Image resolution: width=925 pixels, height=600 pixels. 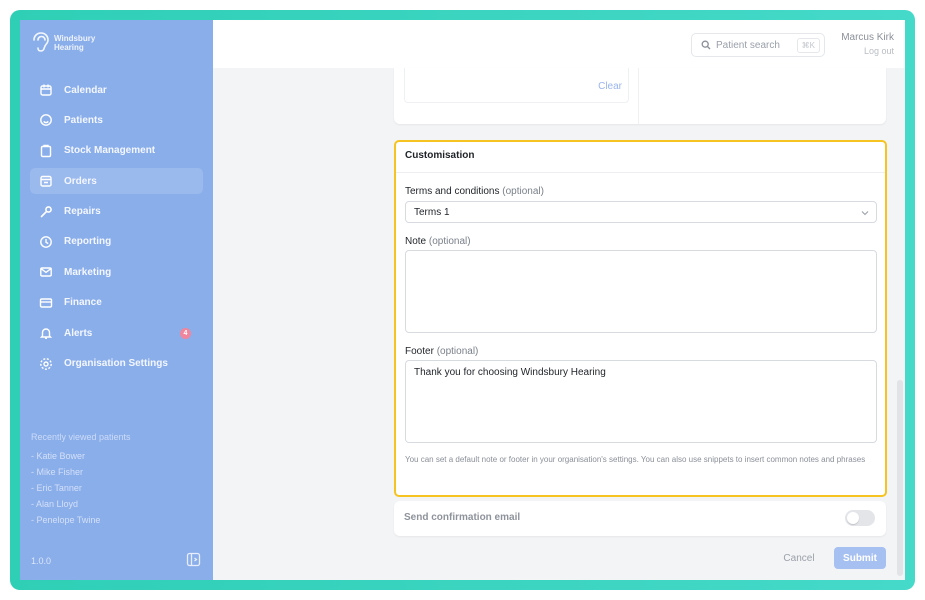 What do you see at coordinates (88, 272) in the screenshot?
I see `sidebar-item-label: Marketing` at bounding box center [88, 272].